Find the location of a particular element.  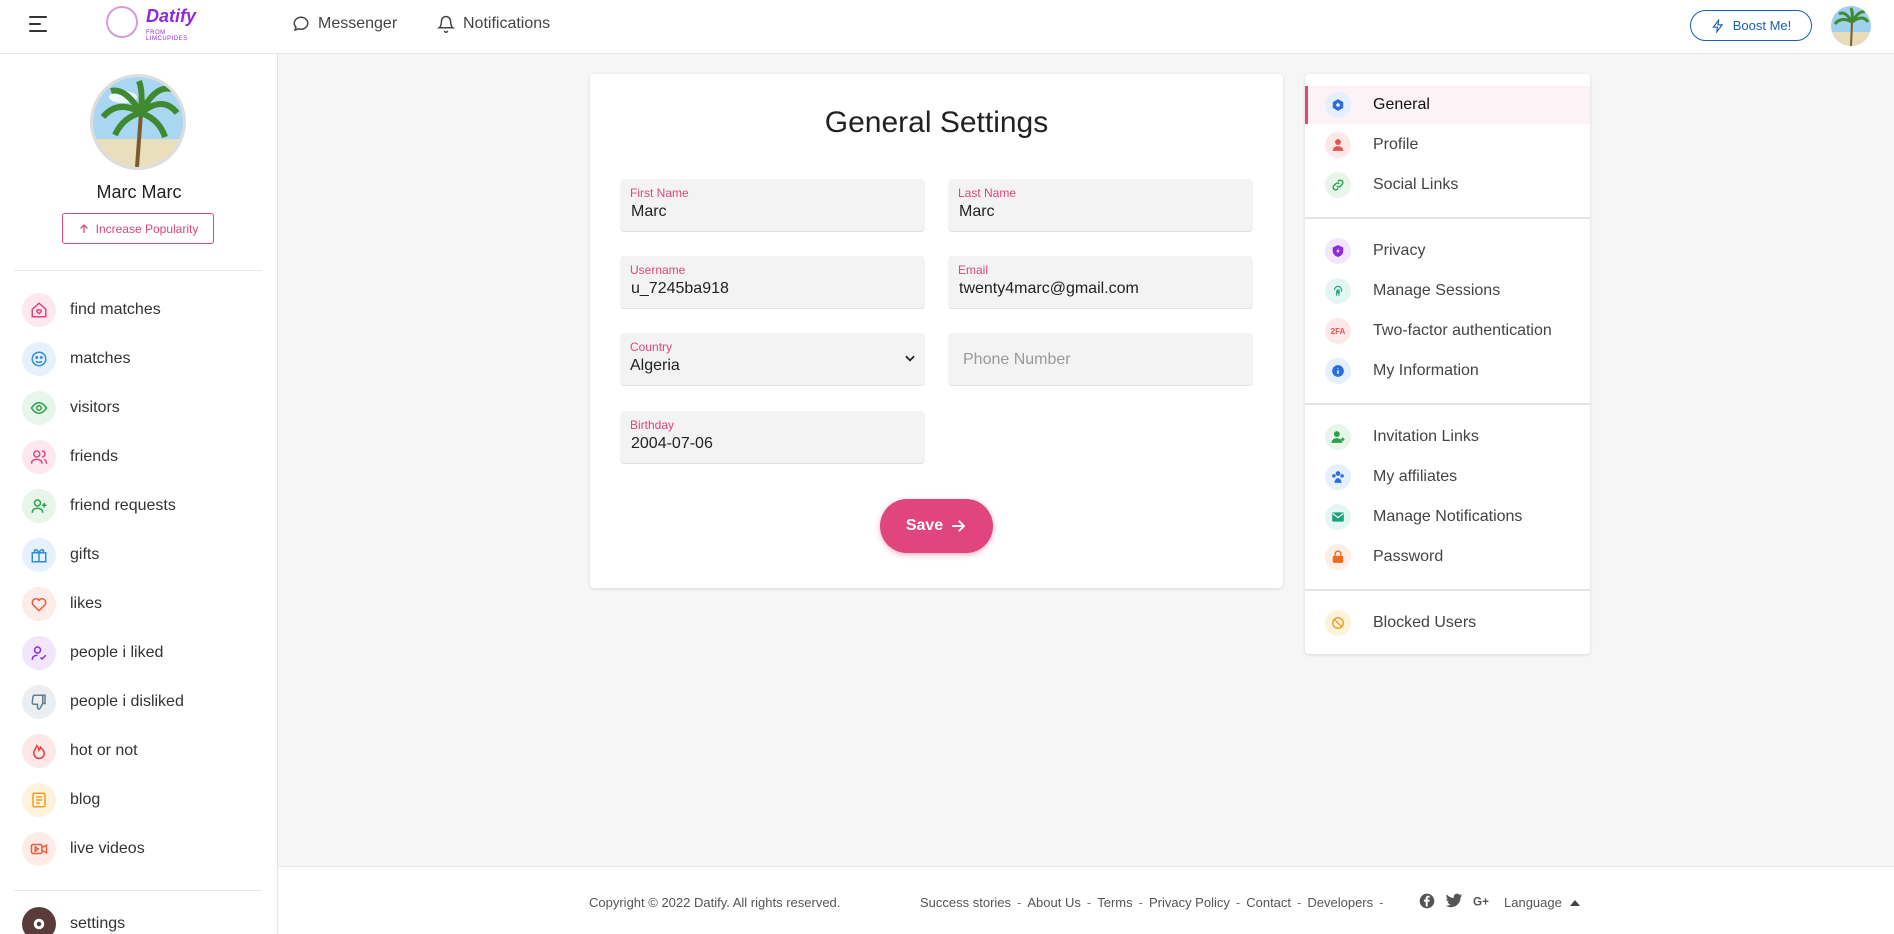

sidebar-item-label: settings is located at coordinates (98, 923).